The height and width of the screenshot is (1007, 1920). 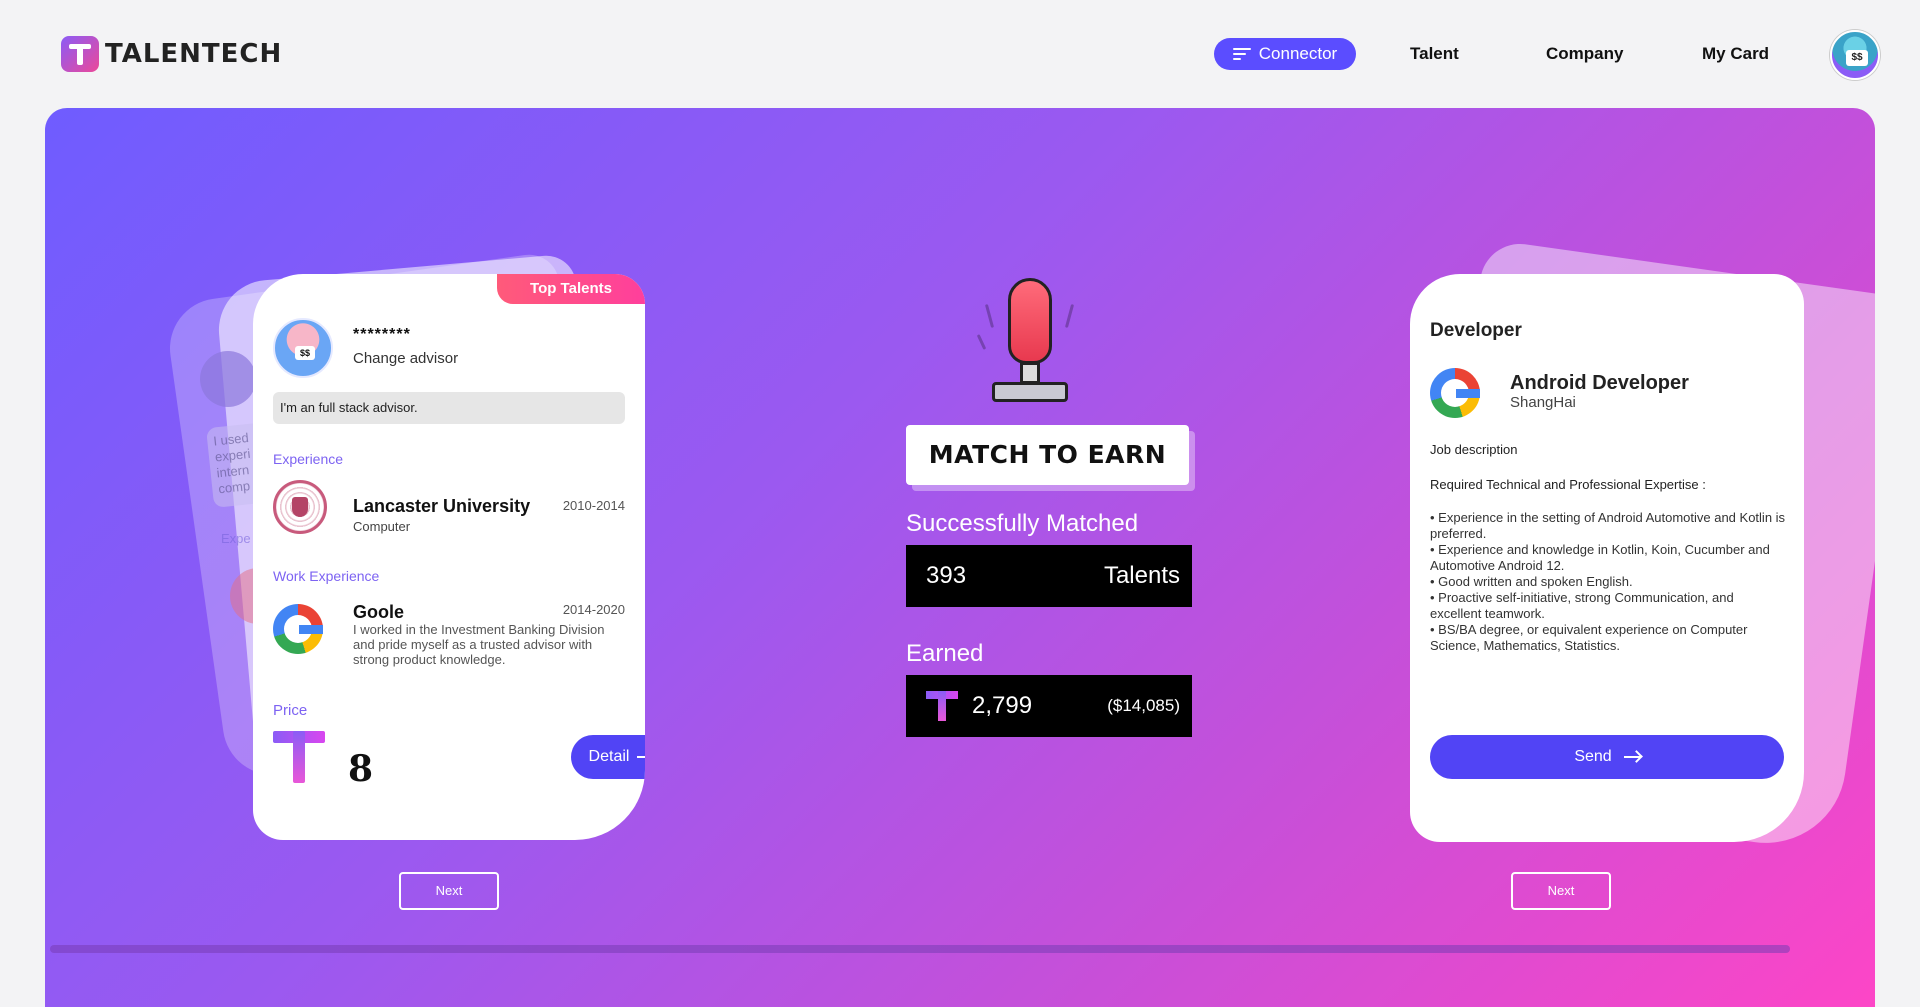 What do you see at coordinates (1561, 891) in the screenshot?
I see `right-next-button: Next` at bounding box center [1561, 891].